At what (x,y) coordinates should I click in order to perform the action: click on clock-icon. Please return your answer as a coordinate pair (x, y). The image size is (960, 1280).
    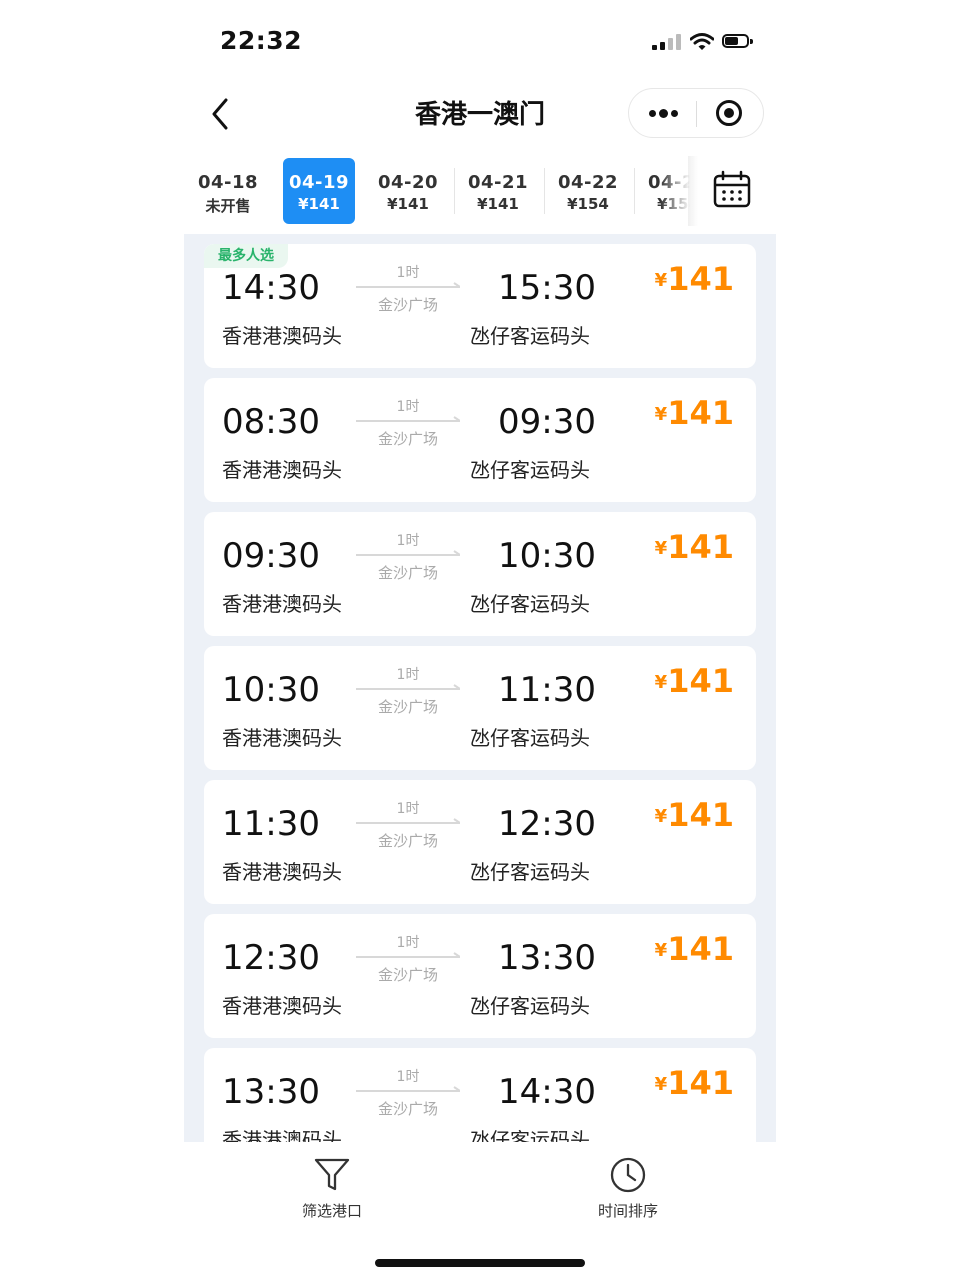
    Looking at the image, I should click on (628, 1175).